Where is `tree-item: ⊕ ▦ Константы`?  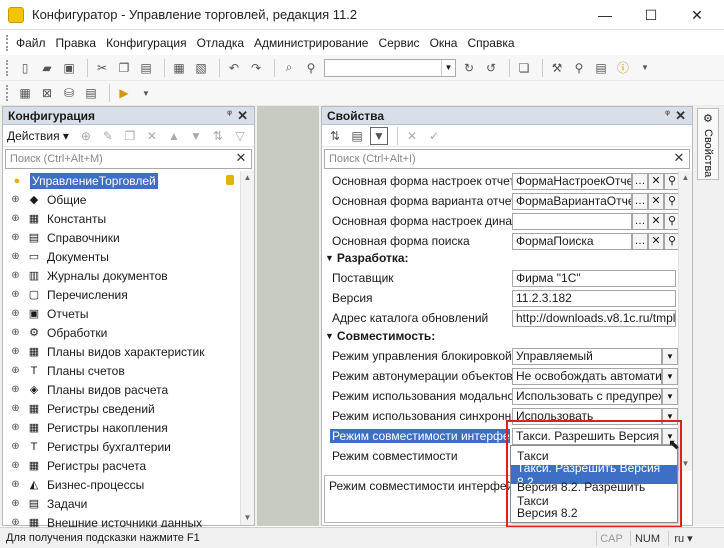 tree-item: ⊕ ▦ Константы is located at coordinates (128, 218).